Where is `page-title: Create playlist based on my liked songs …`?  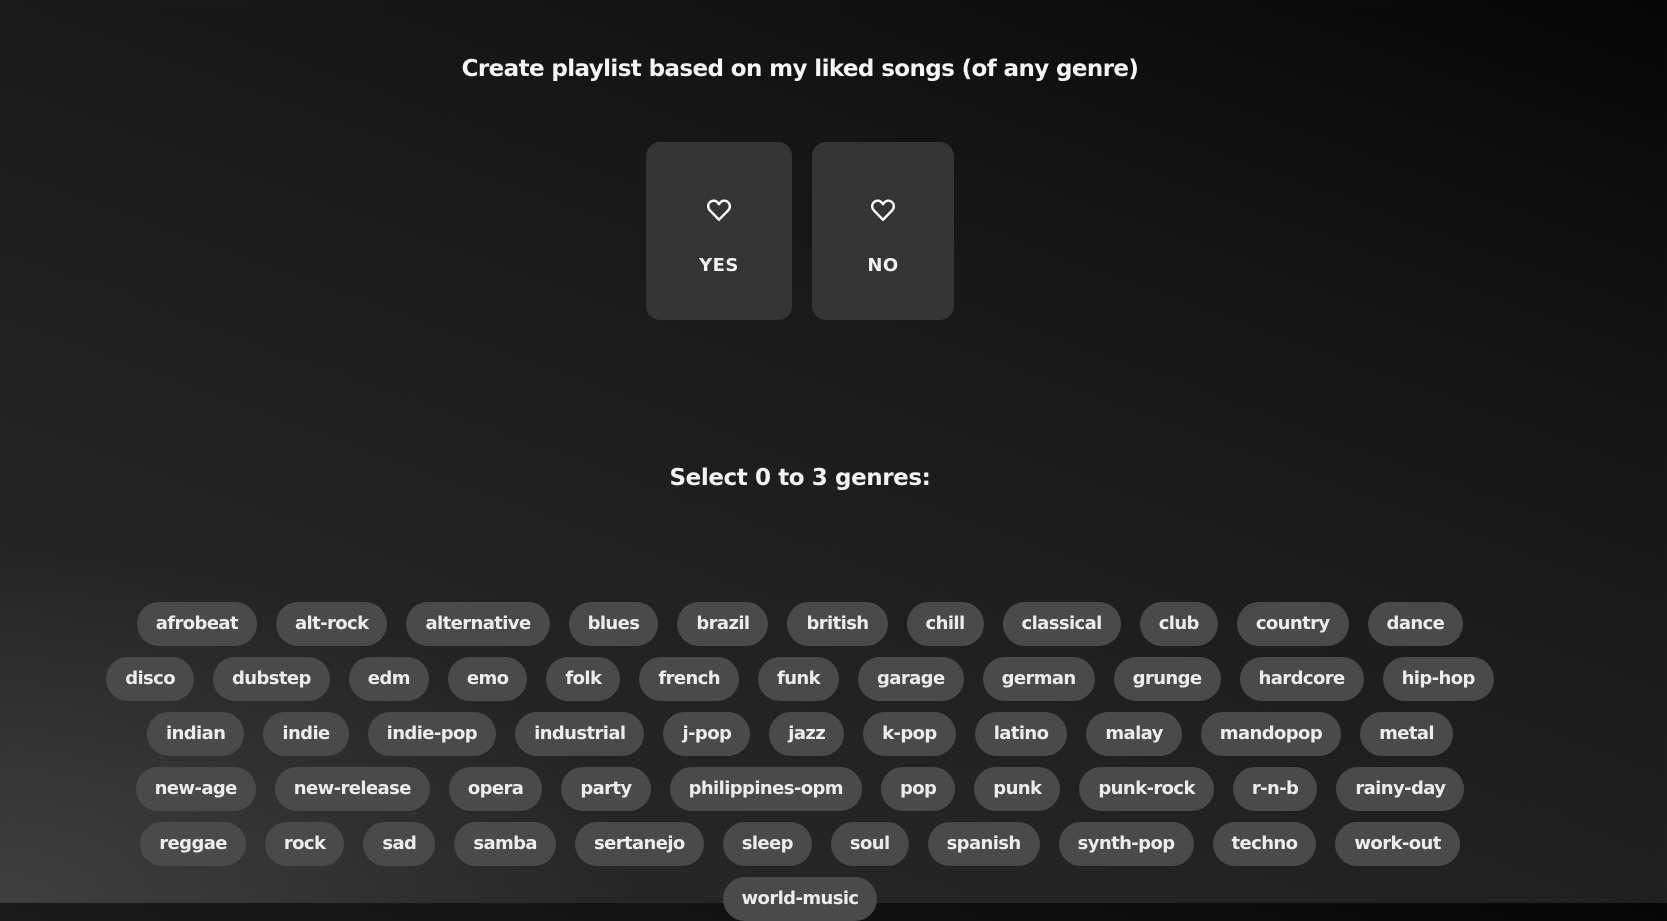
page-title: Create playlist based on my liked songs … is located at coordinates (800, 69).